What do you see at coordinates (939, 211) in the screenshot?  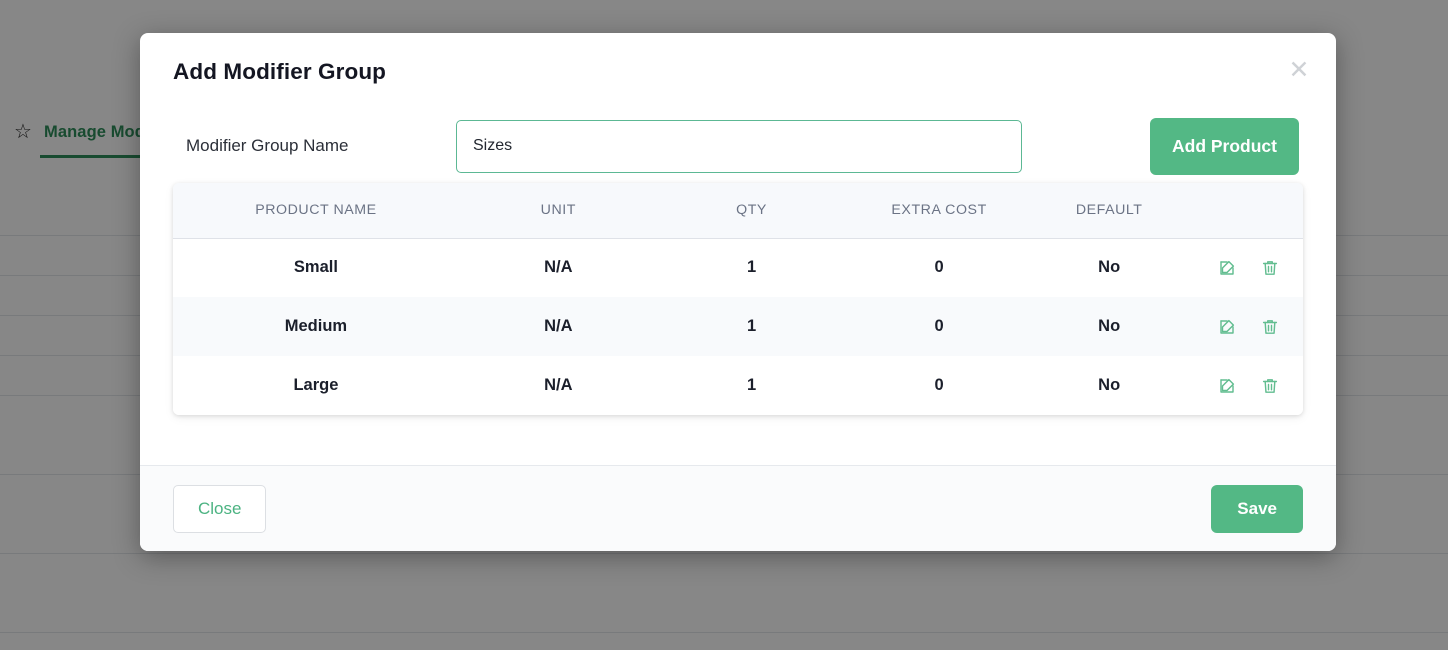 I see `column-header-extra-cost: EXTRA COST` at bounding box center [939, 211].